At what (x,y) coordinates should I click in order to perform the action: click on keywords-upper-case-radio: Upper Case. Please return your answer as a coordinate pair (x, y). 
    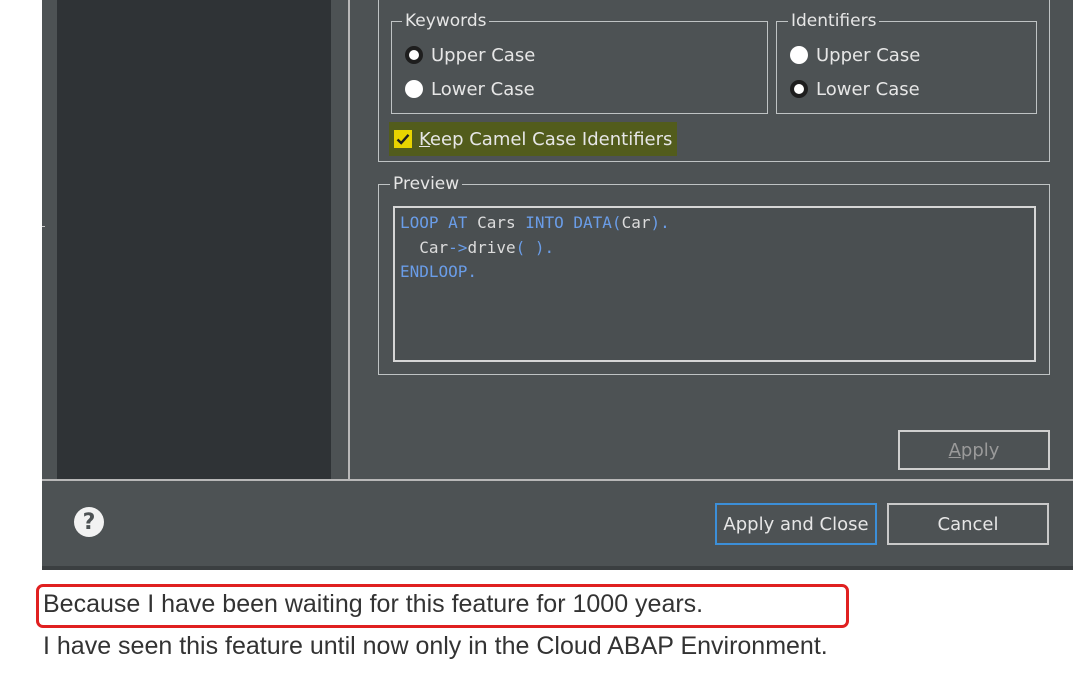
    Looking at the image, I should click on (470, 55).